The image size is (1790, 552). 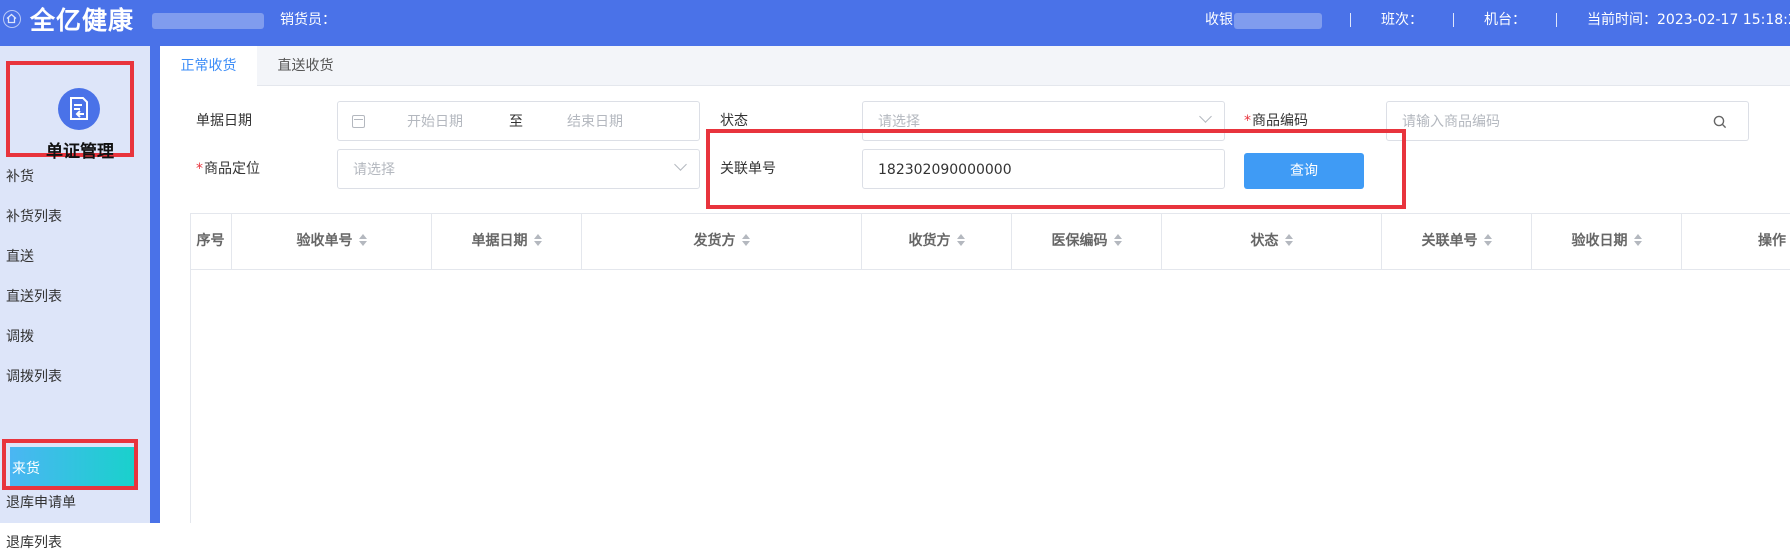 I want to click on current-time: 当前时间：2023-02-17 15:18:24, so click(x=1688, y=20).